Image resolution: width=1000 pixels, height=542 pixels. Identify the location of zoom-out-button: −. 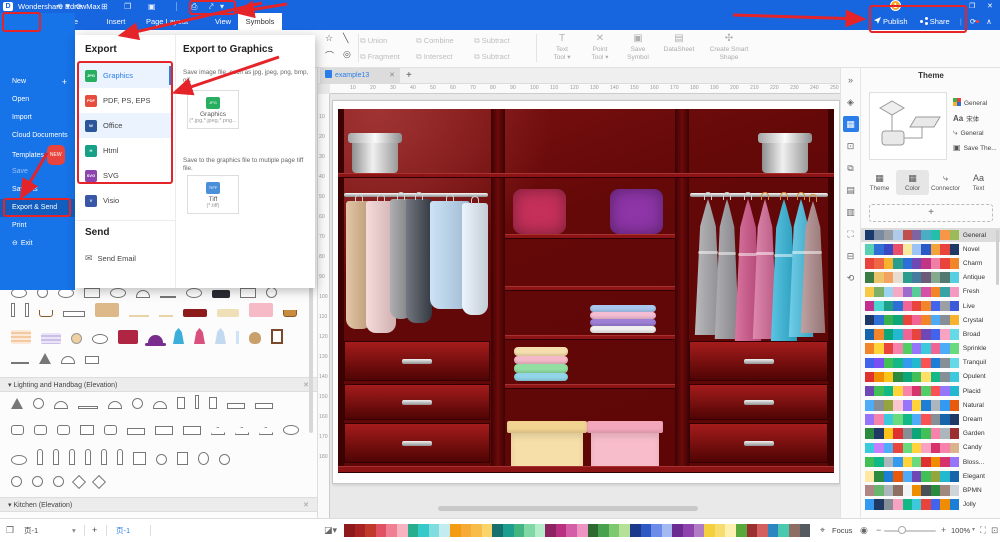
(878, 530).